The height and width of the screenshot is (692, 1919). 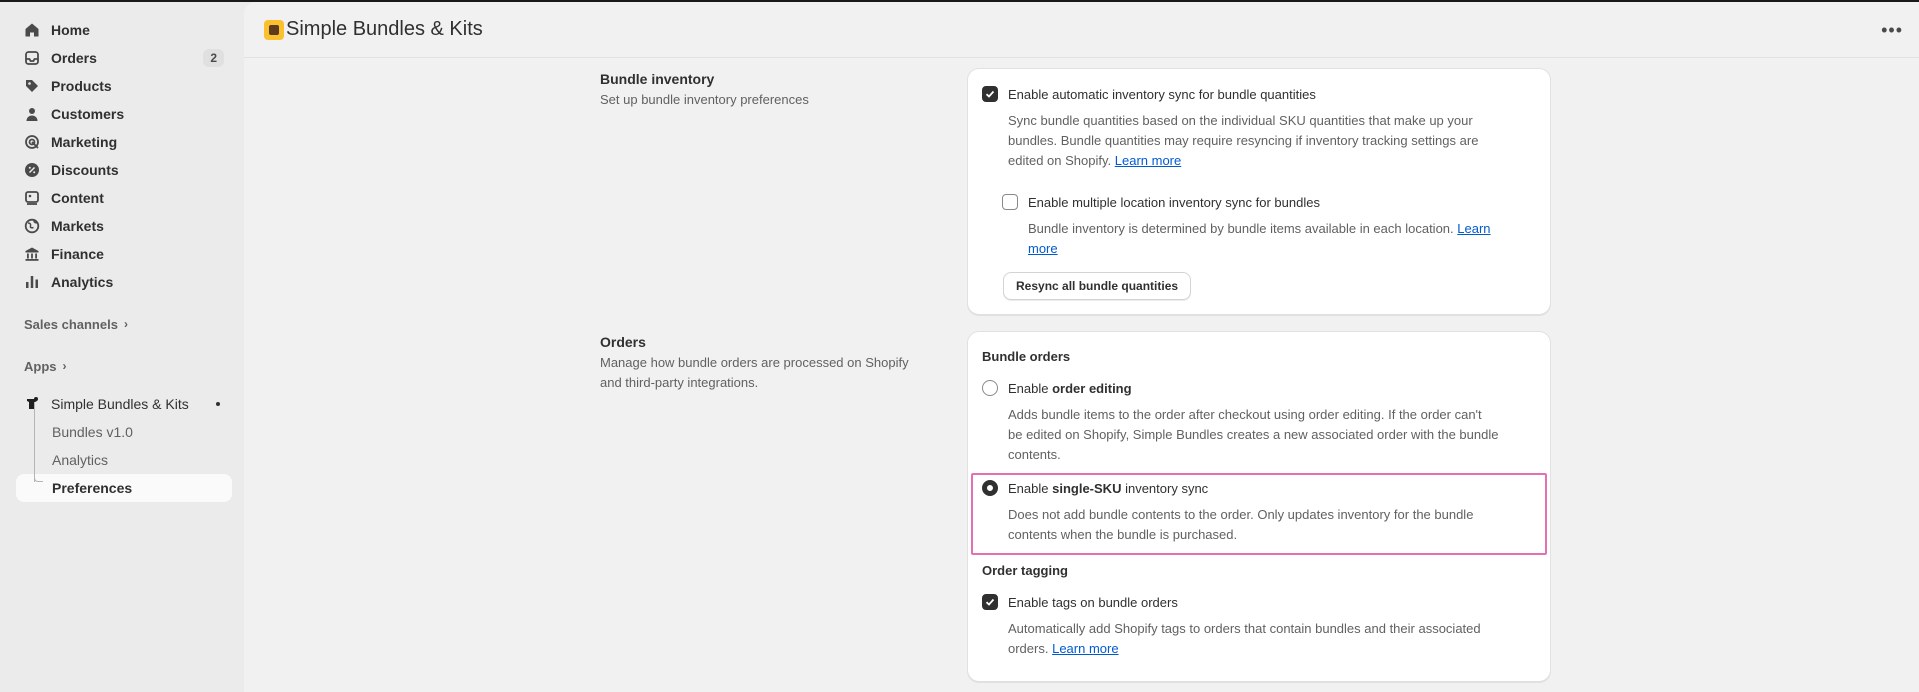 I want to click on sidebar-subitem-bundles: Bundles v1.0, so click(x=124, y=432).